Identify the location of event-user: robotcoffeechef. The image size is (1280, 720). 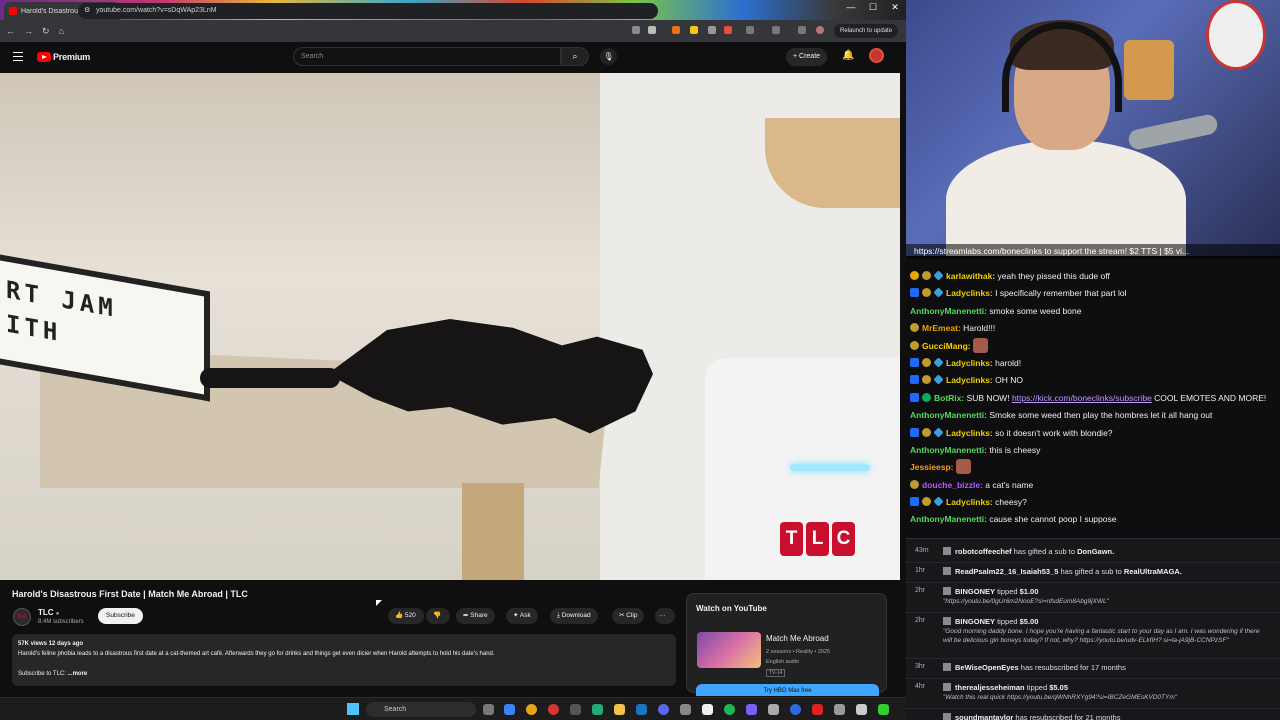
(983, 551).